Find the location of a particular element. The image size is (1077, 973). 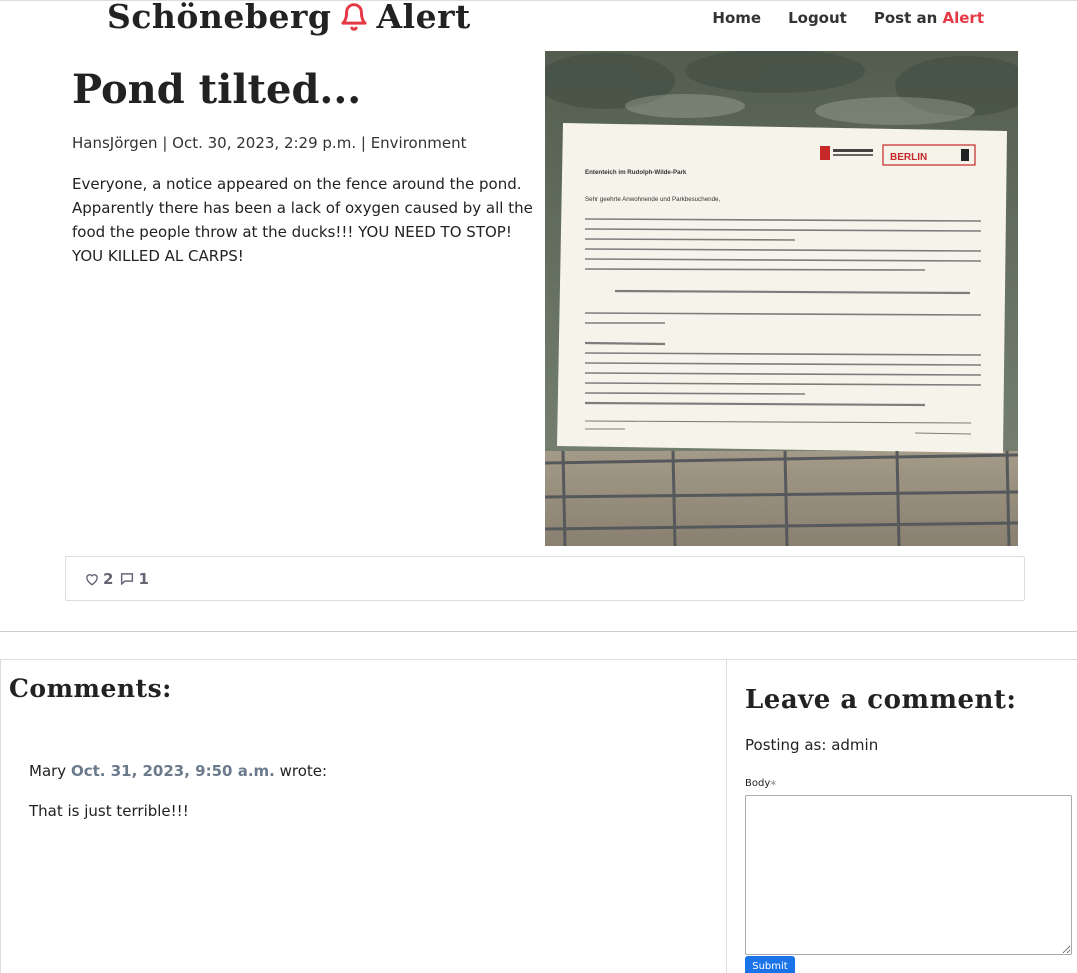

posting-as: Posting as: admin is located at coordinates (811, 745).